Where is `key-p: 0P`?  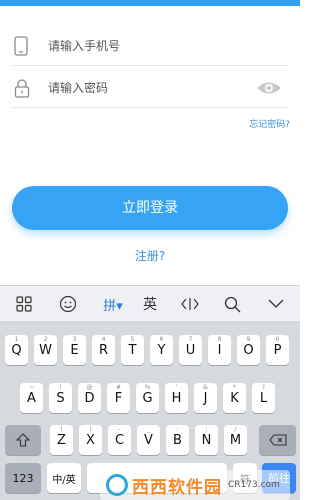
key-p: 0P is located at coordinates (277, 350).